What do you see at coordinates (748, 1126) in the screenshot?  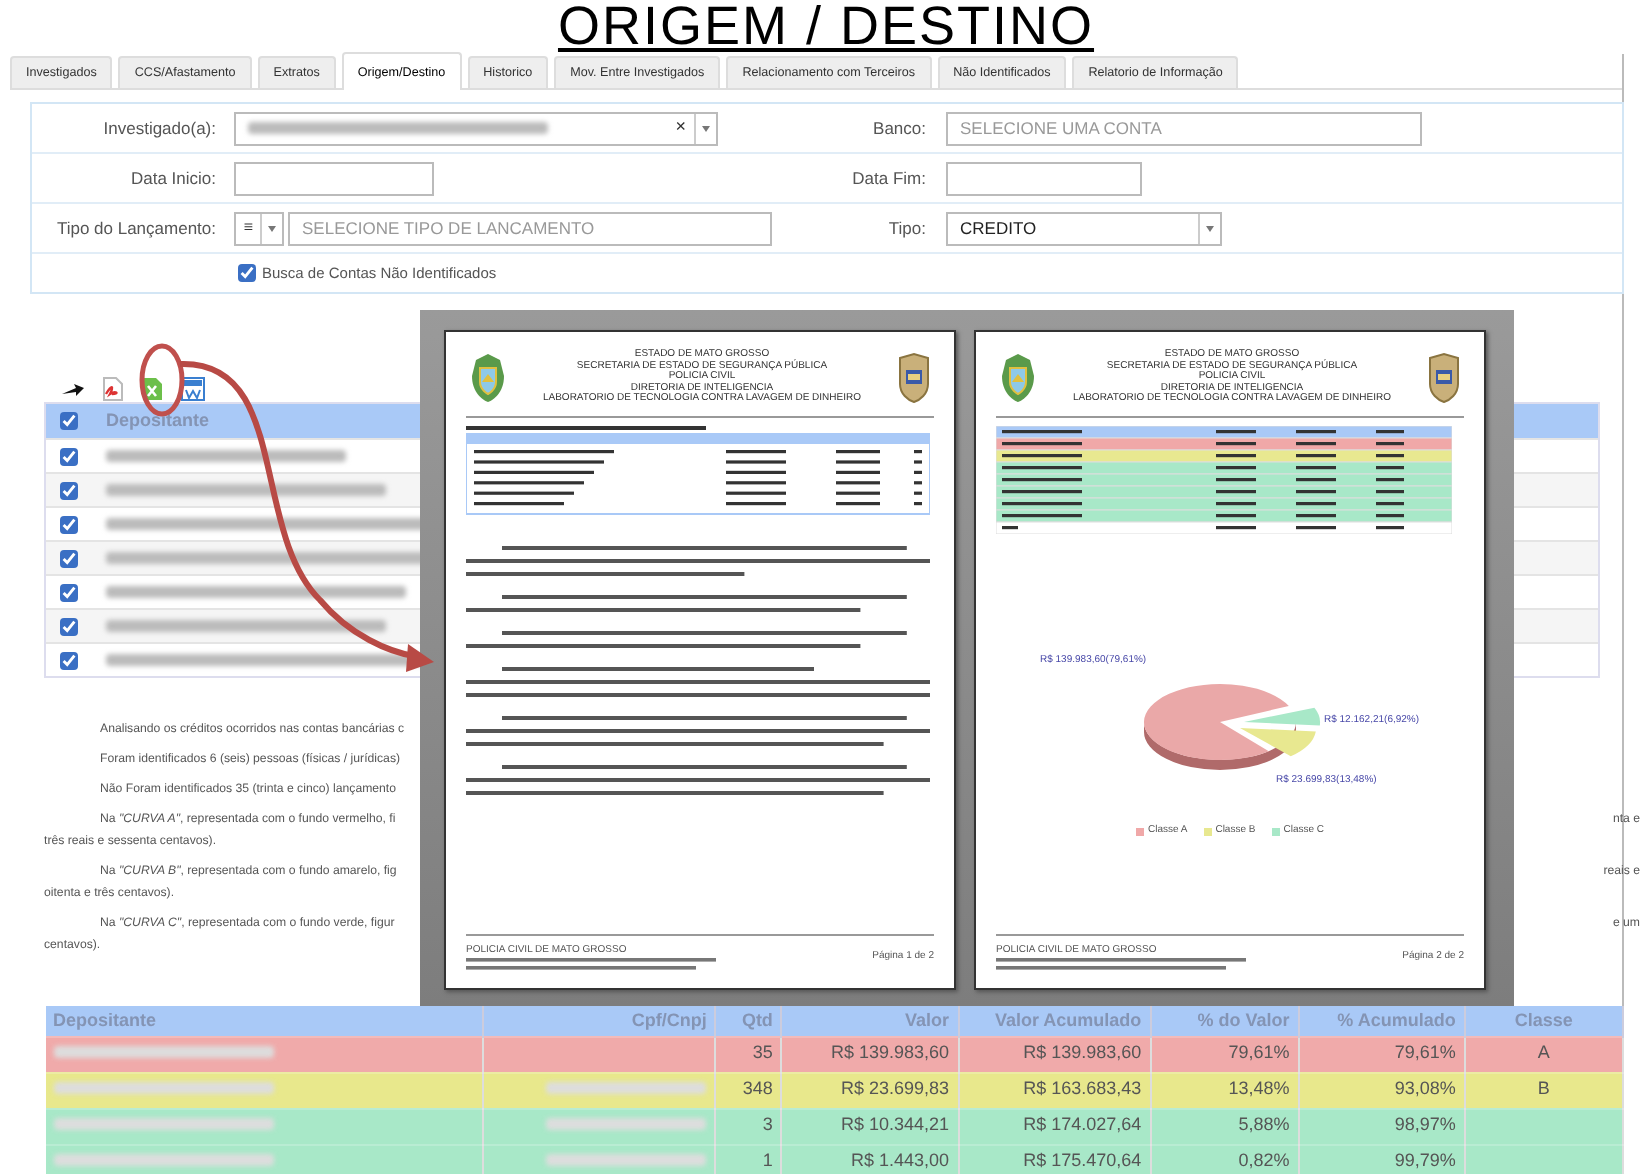 I see `table-cell: 3` at bounding box center [748, 1126].